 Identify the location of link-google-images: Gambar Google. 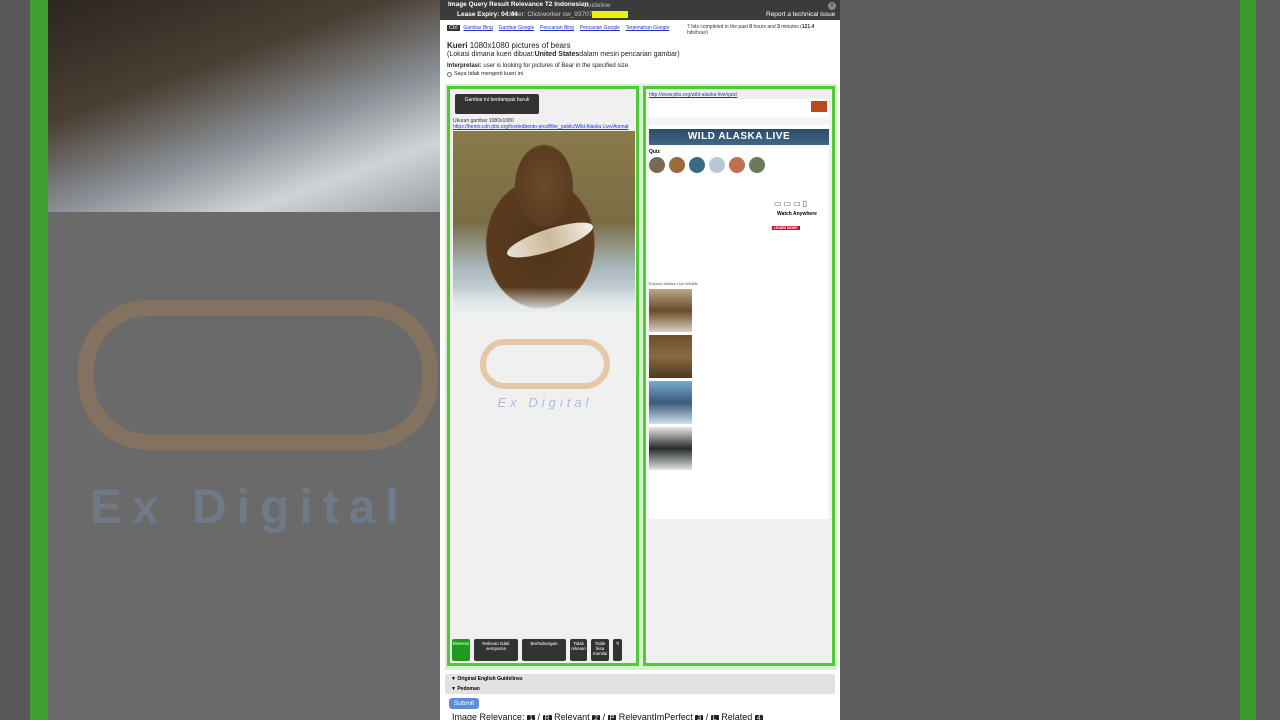
(517, 28).